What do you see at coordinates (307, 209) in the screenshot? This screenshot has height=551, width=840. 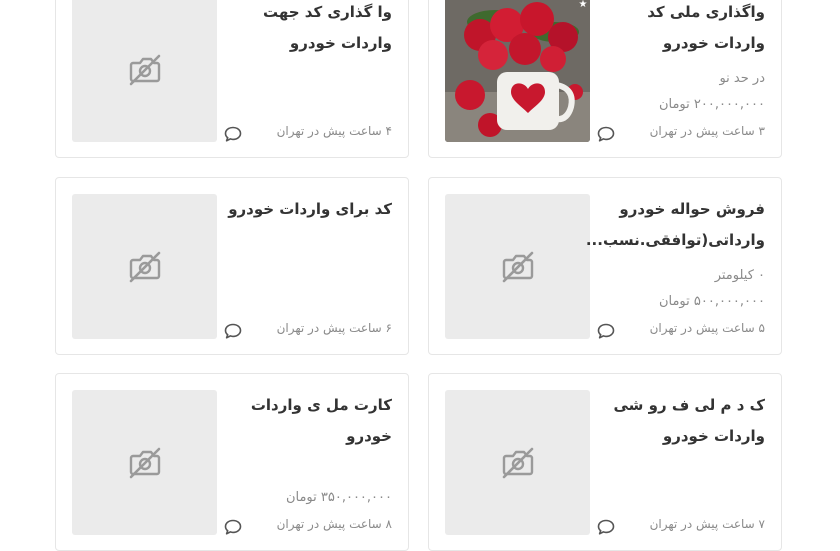 I see `listing-title: کد برای واردات خودرو` at bounding box center [307, 209].